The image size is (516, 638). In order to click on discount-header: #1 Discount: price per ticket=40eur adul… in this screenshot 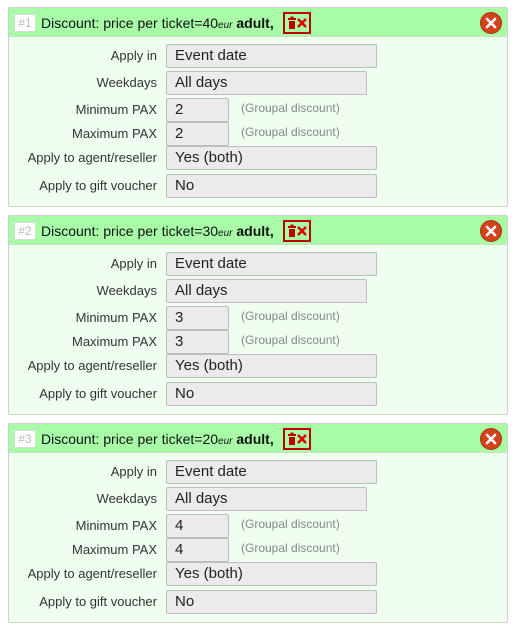, I will do `click(258, 22)`.